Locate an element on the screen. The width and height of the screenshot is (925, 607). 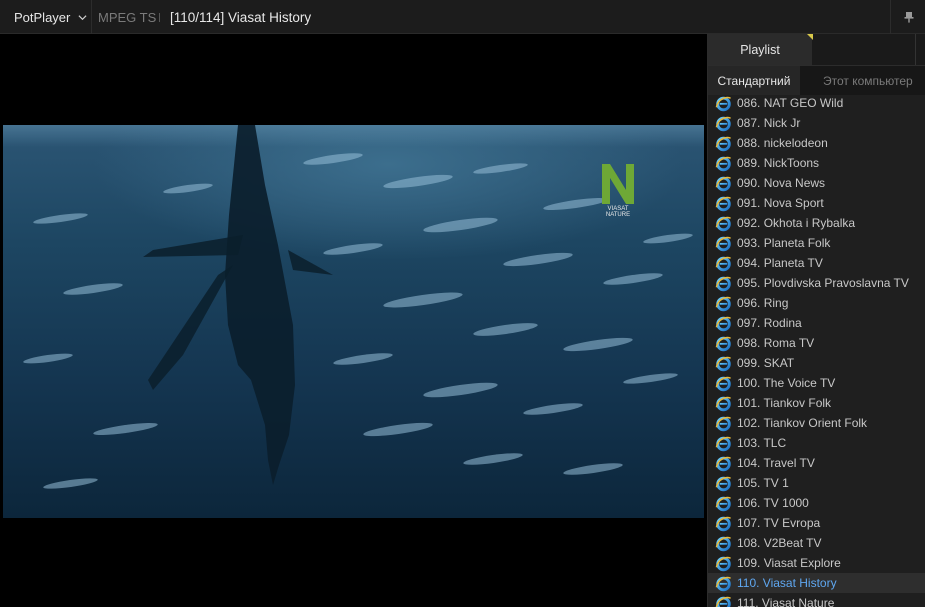
tab-empty is located at coordinates (864, 49).